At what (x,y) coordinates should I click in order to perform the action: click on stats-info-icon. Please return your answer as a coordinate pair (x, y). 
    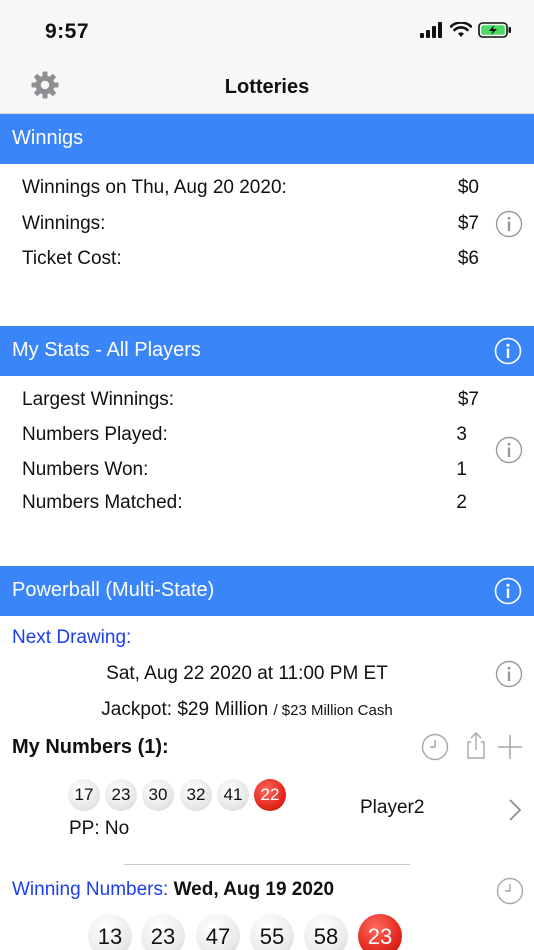
    Looking at the image, I should click on (509, 450).